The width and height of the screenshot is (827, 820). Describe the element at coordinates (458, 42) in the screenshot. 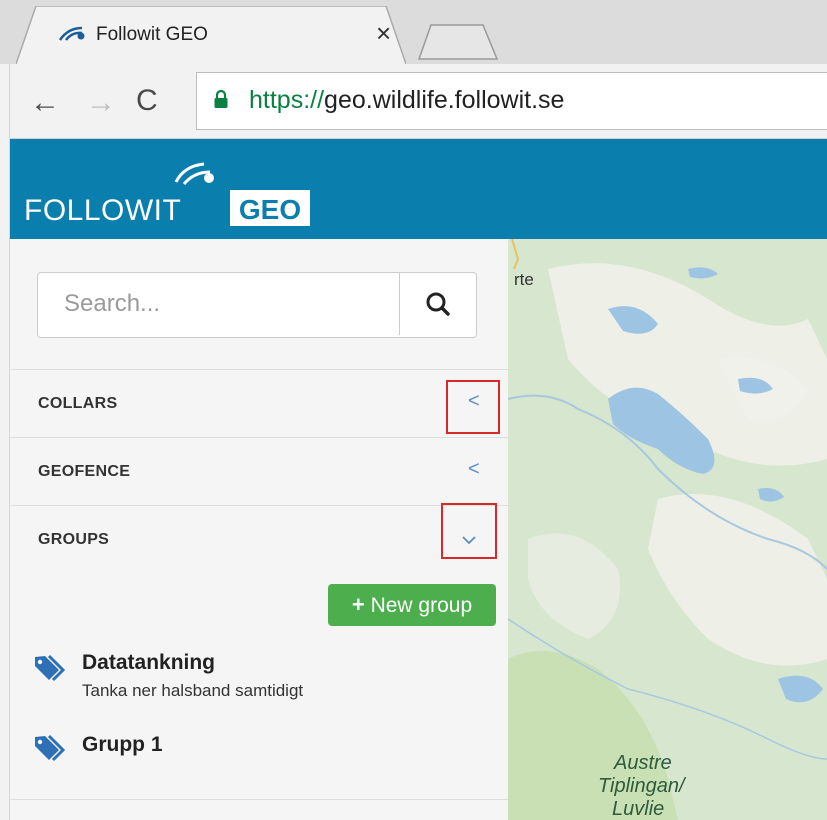

I see `new-tab-button` at that location.